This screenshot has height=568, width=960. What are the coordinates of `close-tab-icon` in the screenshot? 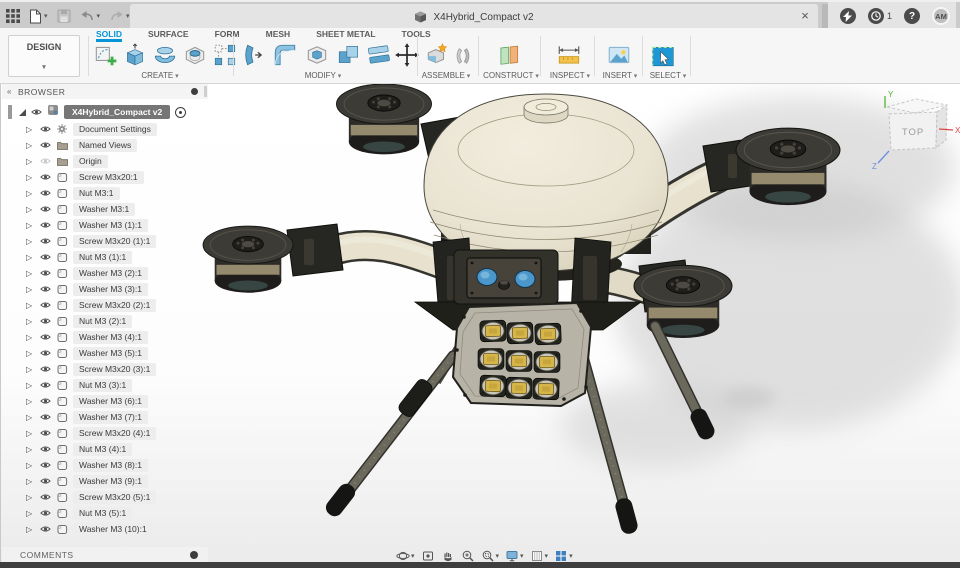 It's located at (805, 16).